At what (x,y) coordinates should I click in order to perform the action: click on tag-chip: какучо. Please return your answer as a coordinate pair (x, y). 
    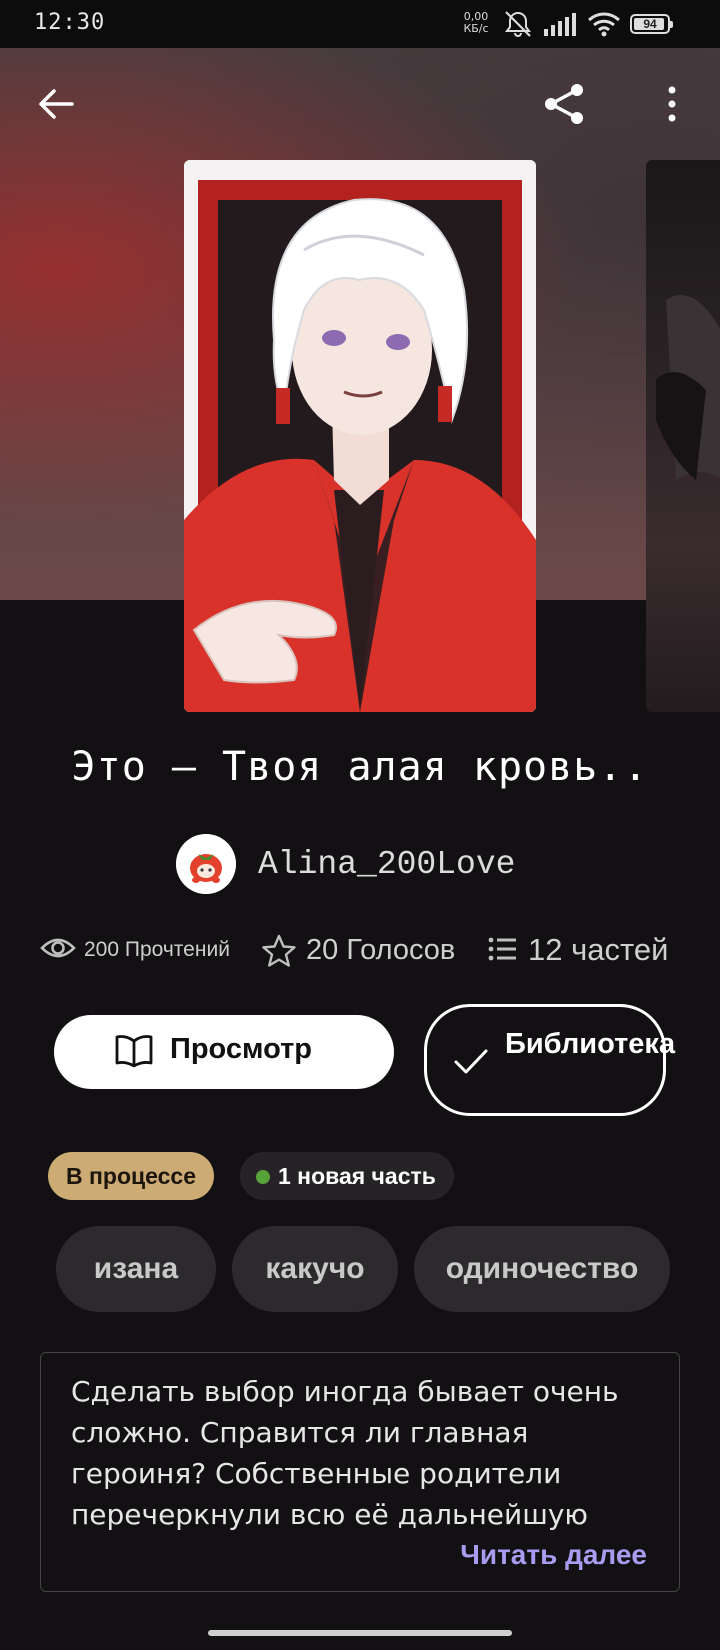
    Looking at the image, I should click on (315, 1269).